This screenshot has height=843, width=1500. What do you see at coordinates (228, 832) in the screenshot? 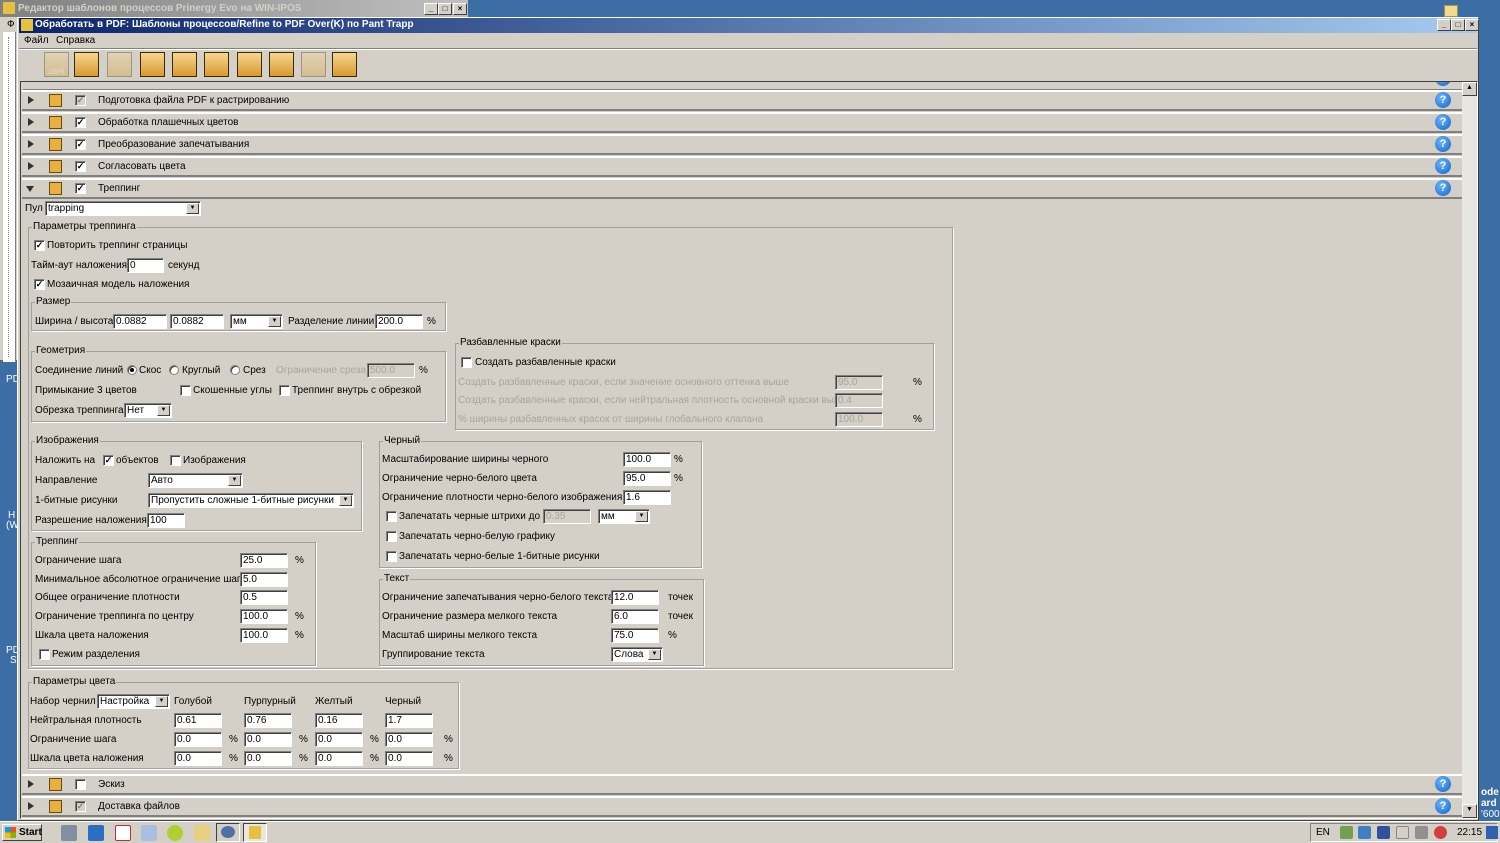
I see `taskbar-app-button` at bounding box center [228, 832].